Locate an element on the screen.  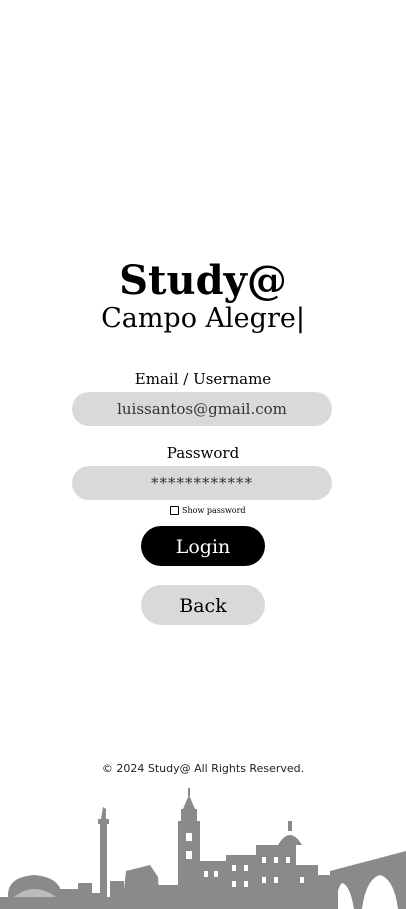
brand-subtitle-text: Campo Alegre is located at coordinates (198, 318).